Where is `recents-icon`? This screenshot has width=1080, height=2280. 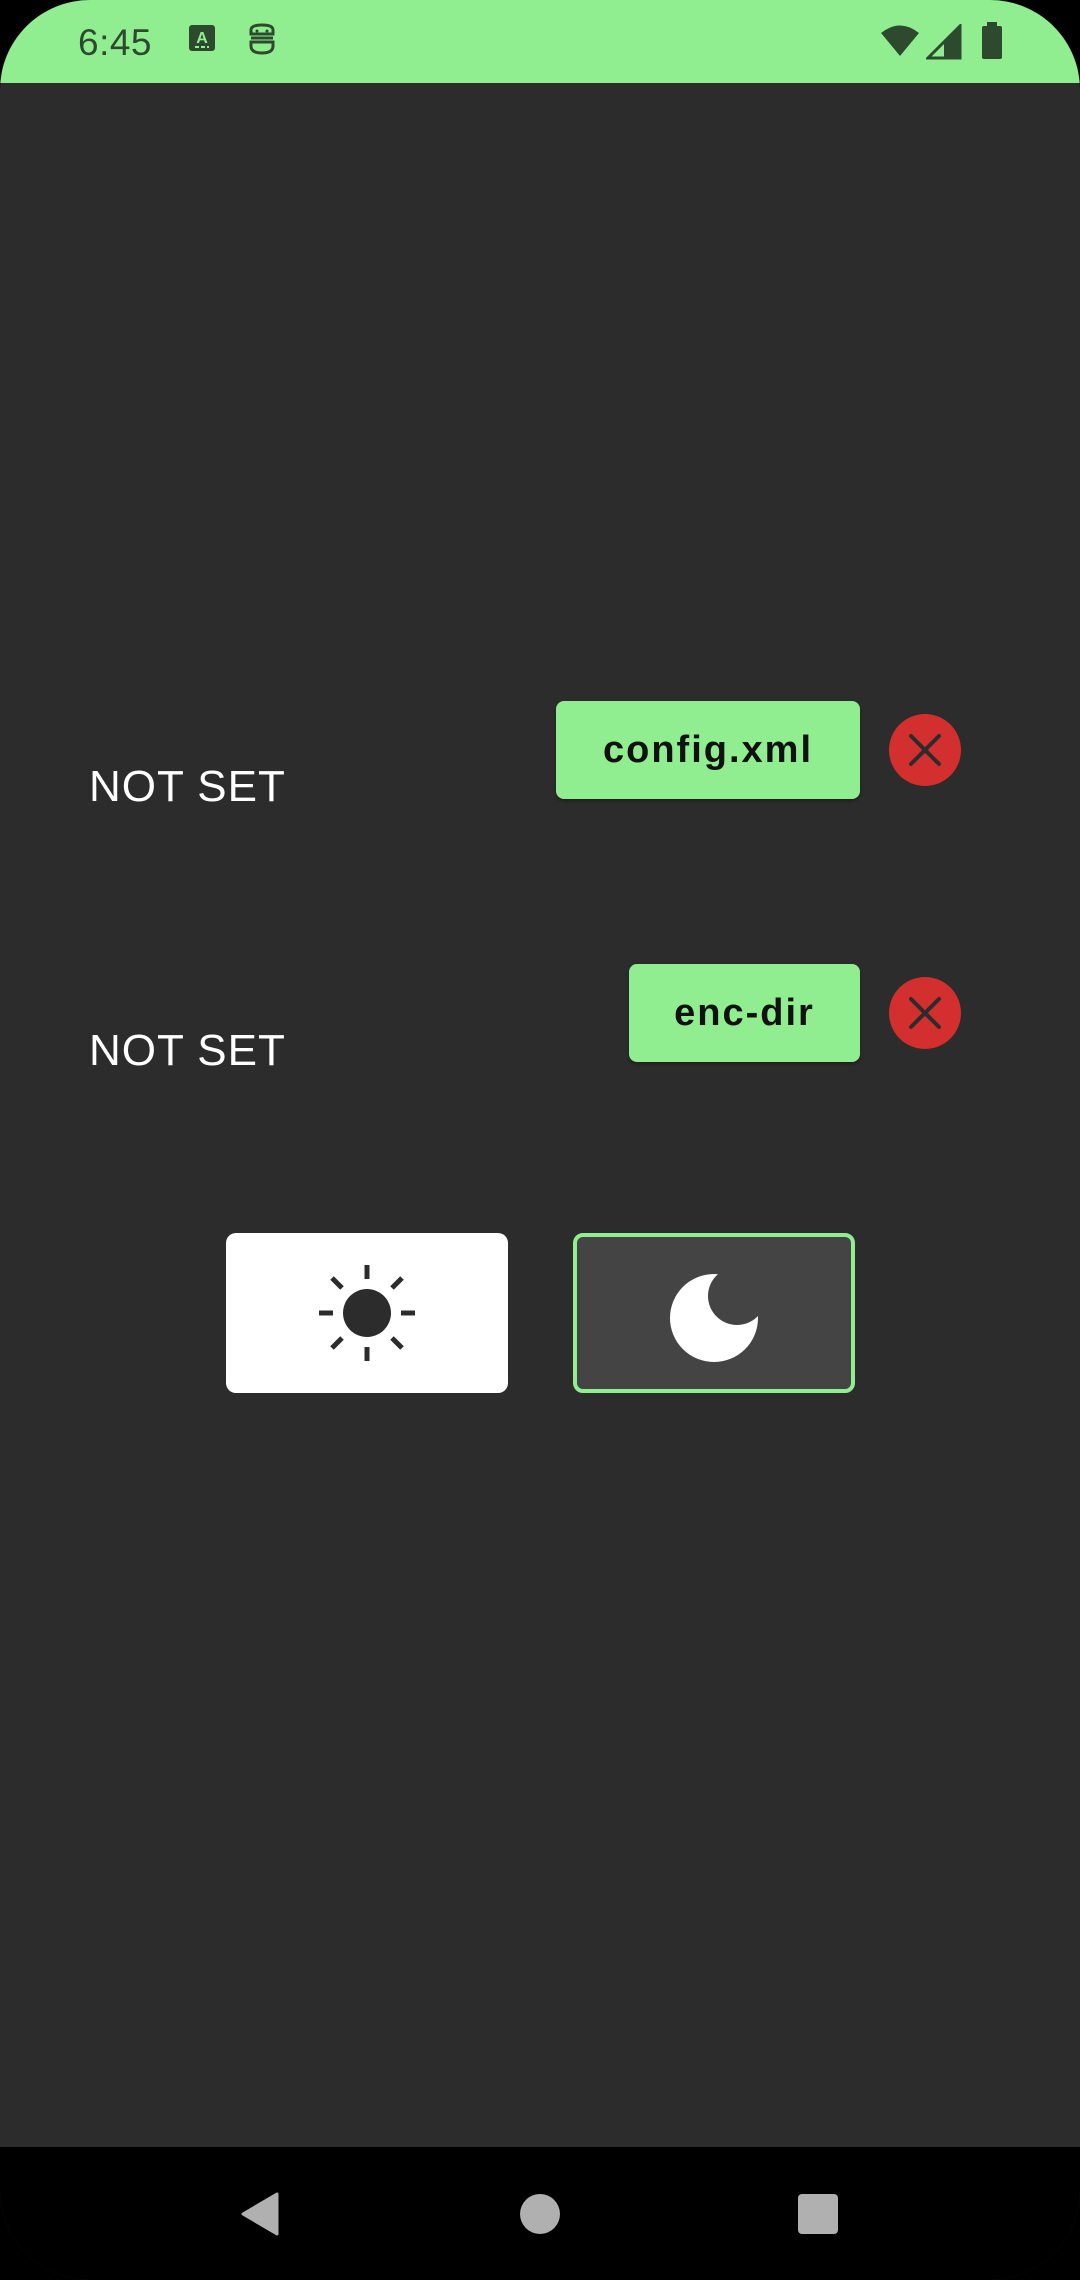 recents-icon is located at coordinates (818, 2213).